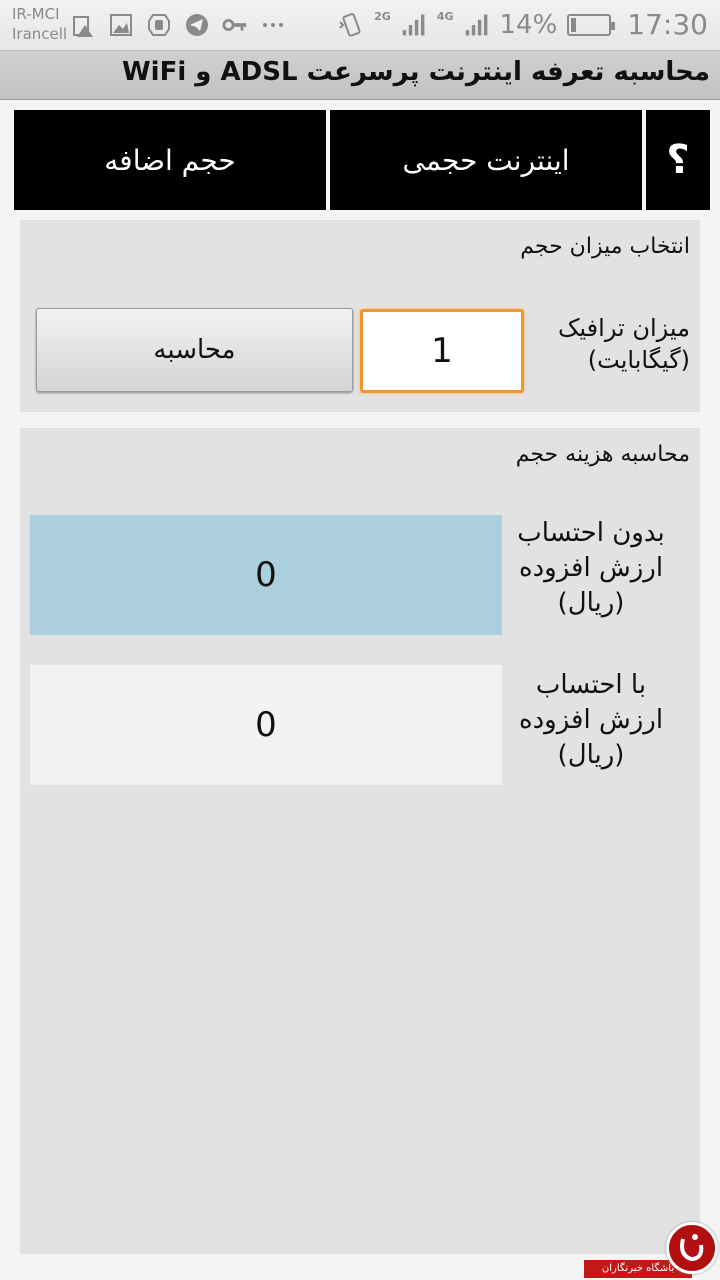  What do you see at coordinates (266, 575) in the screenshot?
I see `without-vat-value: 0` at bounding box center [266, 575].